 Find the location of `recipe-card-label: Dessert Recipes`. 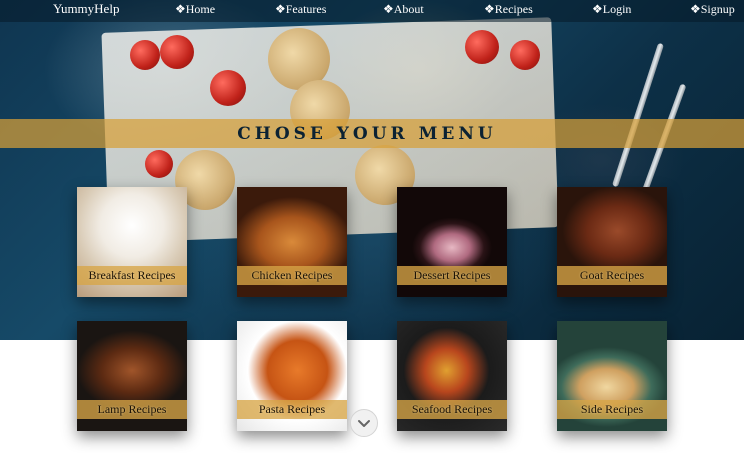

recipe-card-label: Dessert Recipes is located at coordinates (452, 275).